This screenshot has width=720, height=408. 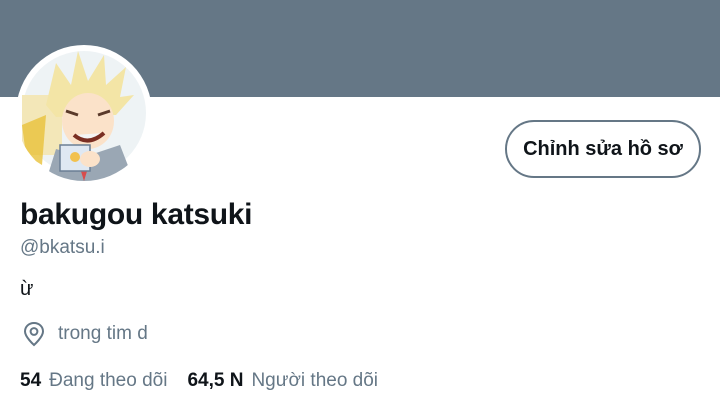 I want to click on following-link: 54 Đang theo dõi, so click(x=93, y=381).